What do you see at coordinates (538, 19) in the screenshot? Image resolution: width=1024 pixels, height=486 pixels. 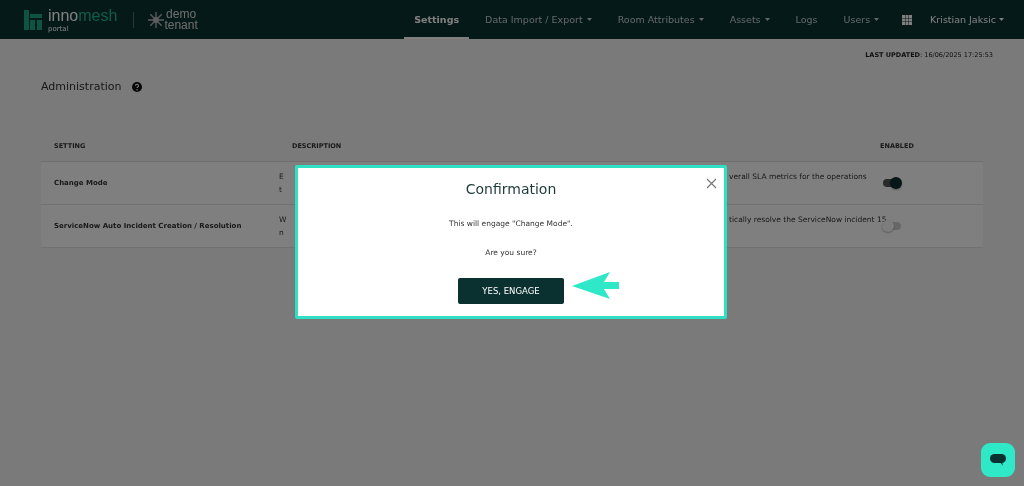 I see `nav-tab: Data Import / Export` at bounding box center [538, 19].